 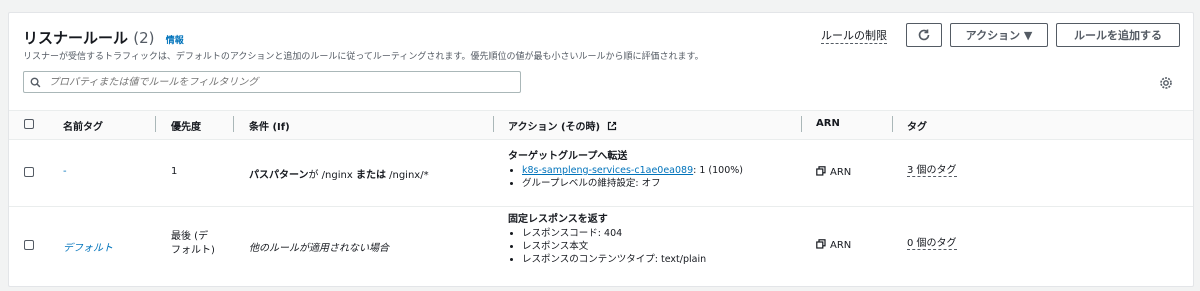 What do you see at coordinates (190, 236) in the screenshot?
I see `priority-line: 最後 (デ` at bounding box center [190, 236].